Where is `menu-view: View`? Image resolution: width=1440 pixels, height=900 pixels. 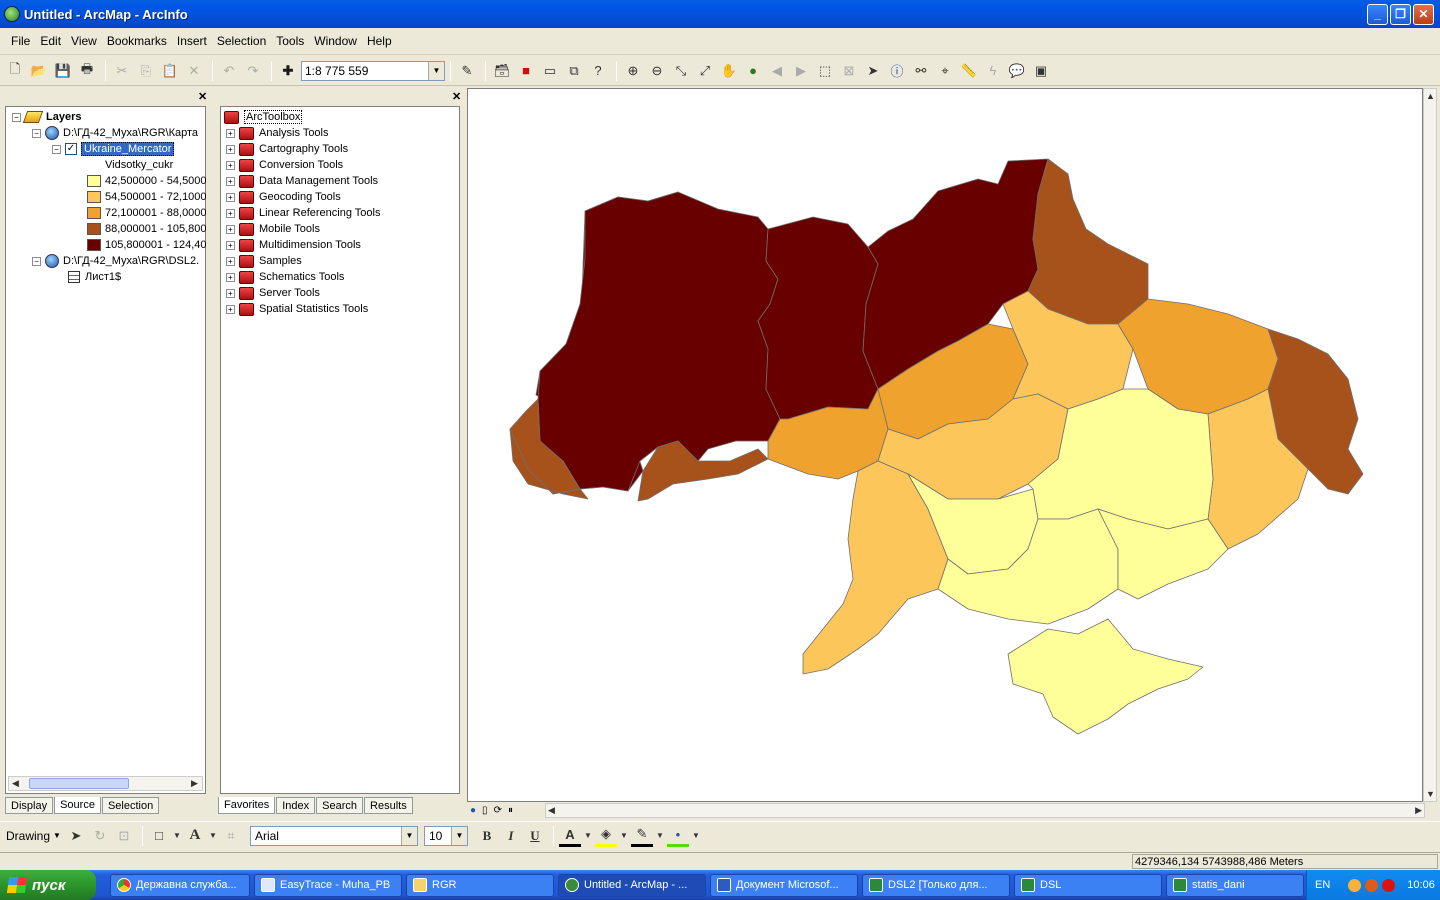
menu-view: View is located at coordinates (84, 41).